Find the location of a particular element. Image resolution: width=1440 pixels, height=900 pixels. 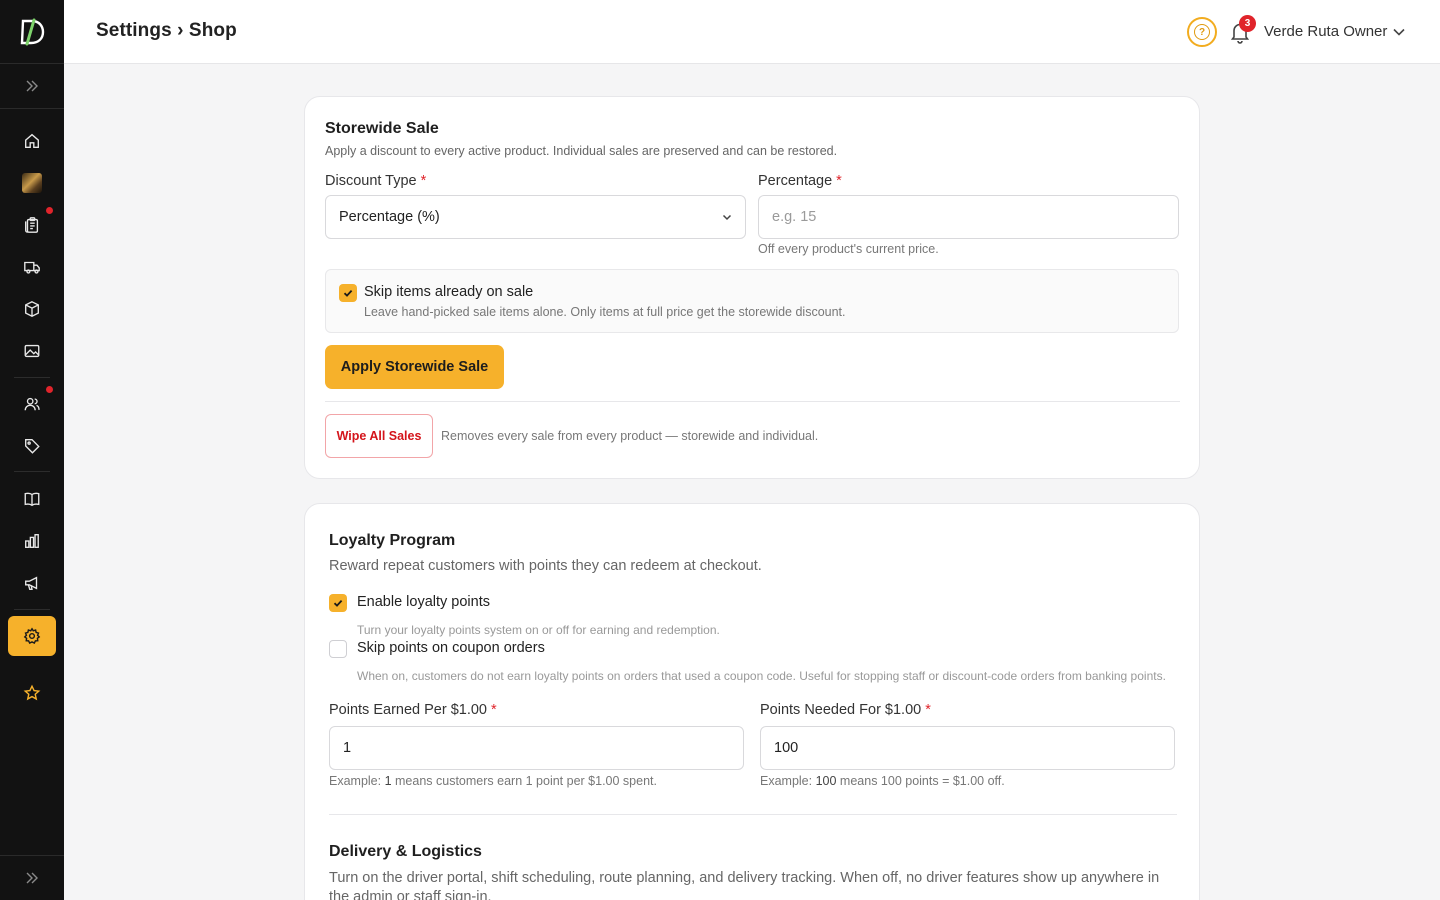

sidebar-item-product-thumbnail is located at coordinates (32, 183).